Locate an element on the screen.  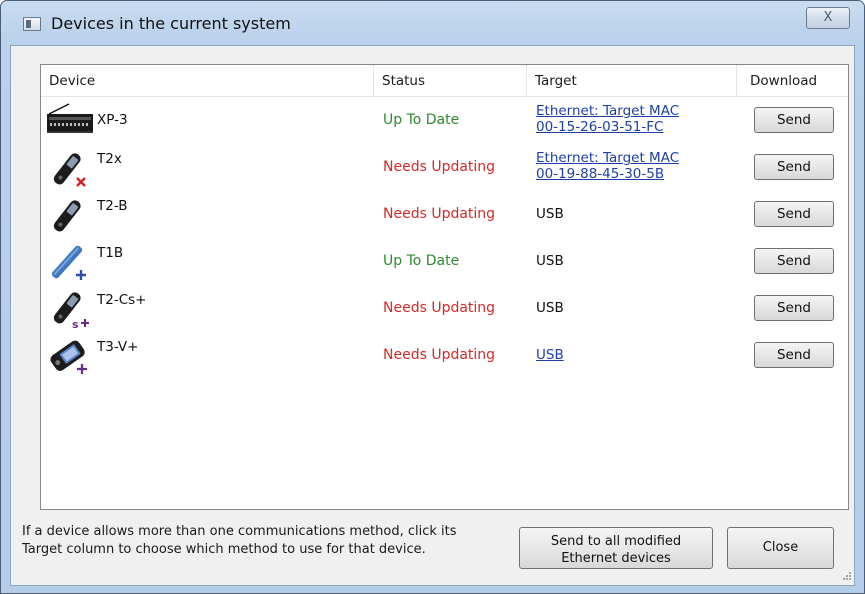
device-row-t2-cs-plus: s T2-Cs+ Needs Updating USB Send is located at coordinates (444, 308).